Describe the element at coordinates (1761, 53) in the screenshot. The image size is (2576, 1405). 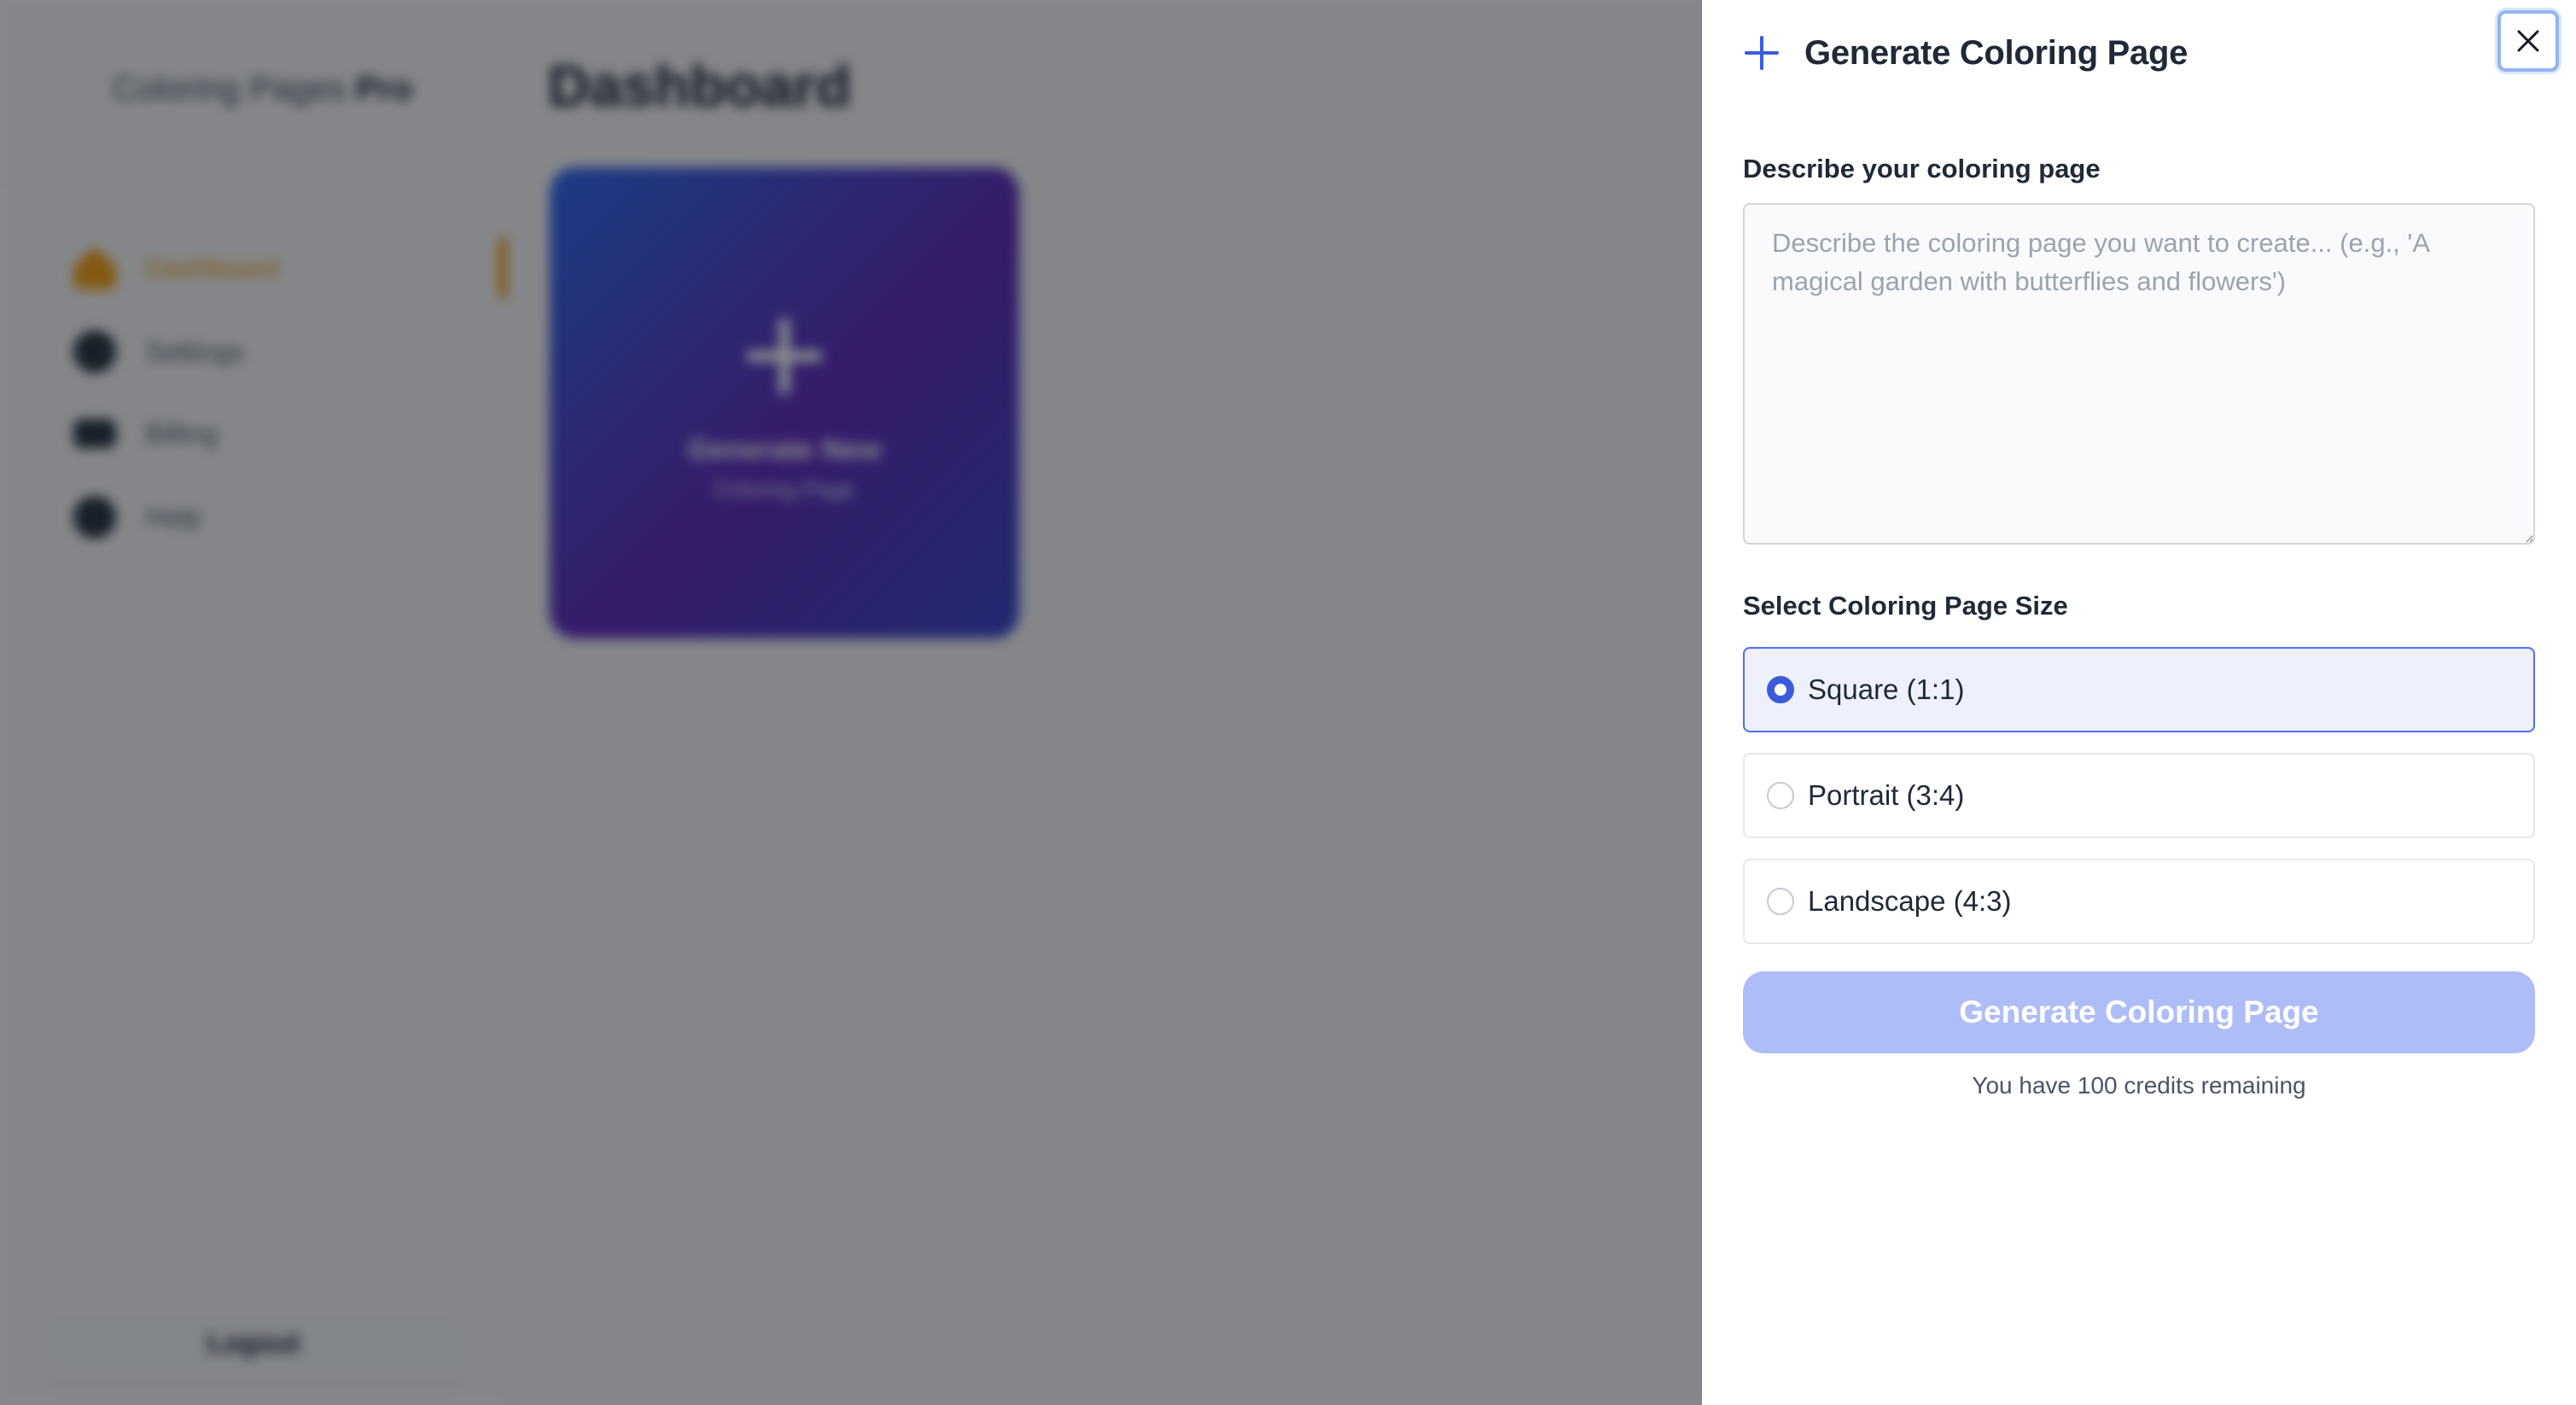
I see `plus-icon` at that location.